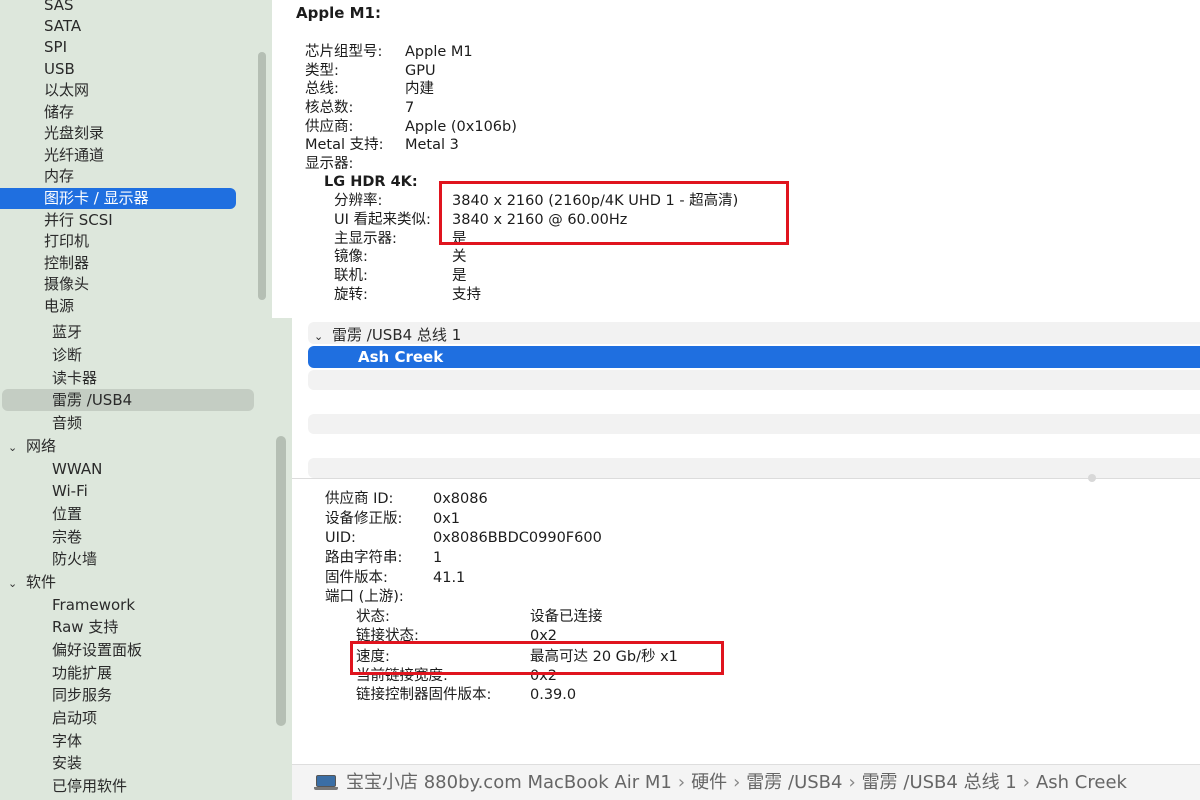  Describe the element at coordinates (66, 90) in the screenshot. I see `sidebar-item-ethernet: 以太网` at that location.